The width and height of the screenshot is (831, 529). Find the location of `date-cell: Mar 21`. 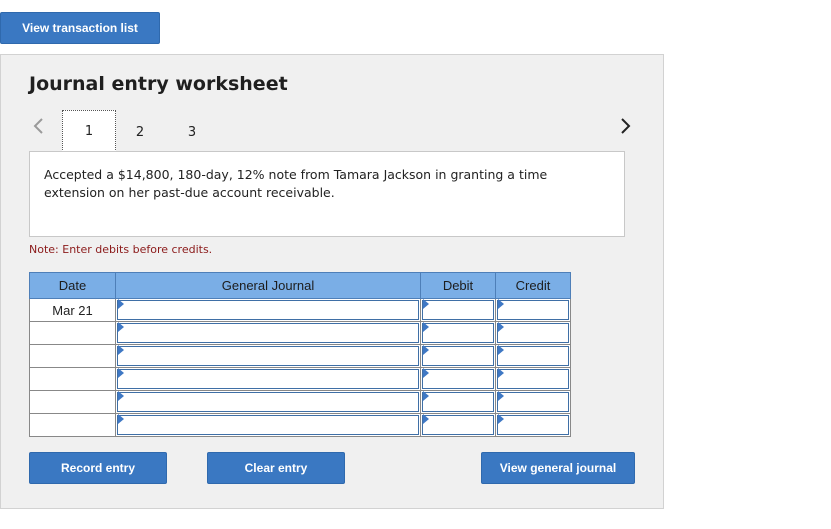

date-cell: Mar 21 is located at coordinates (72, 310).